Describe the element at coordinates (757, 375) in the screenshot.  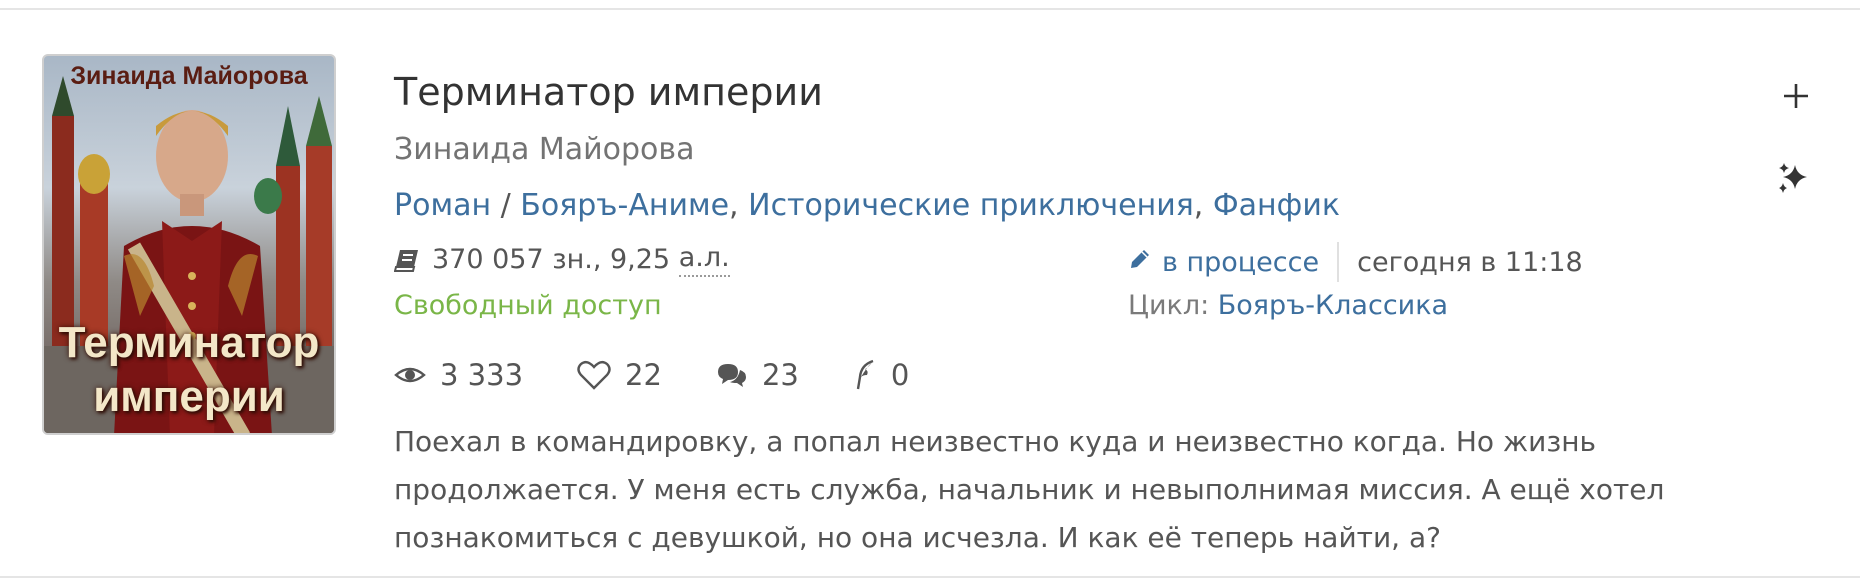
I see `comments-stat: 23` at that location.